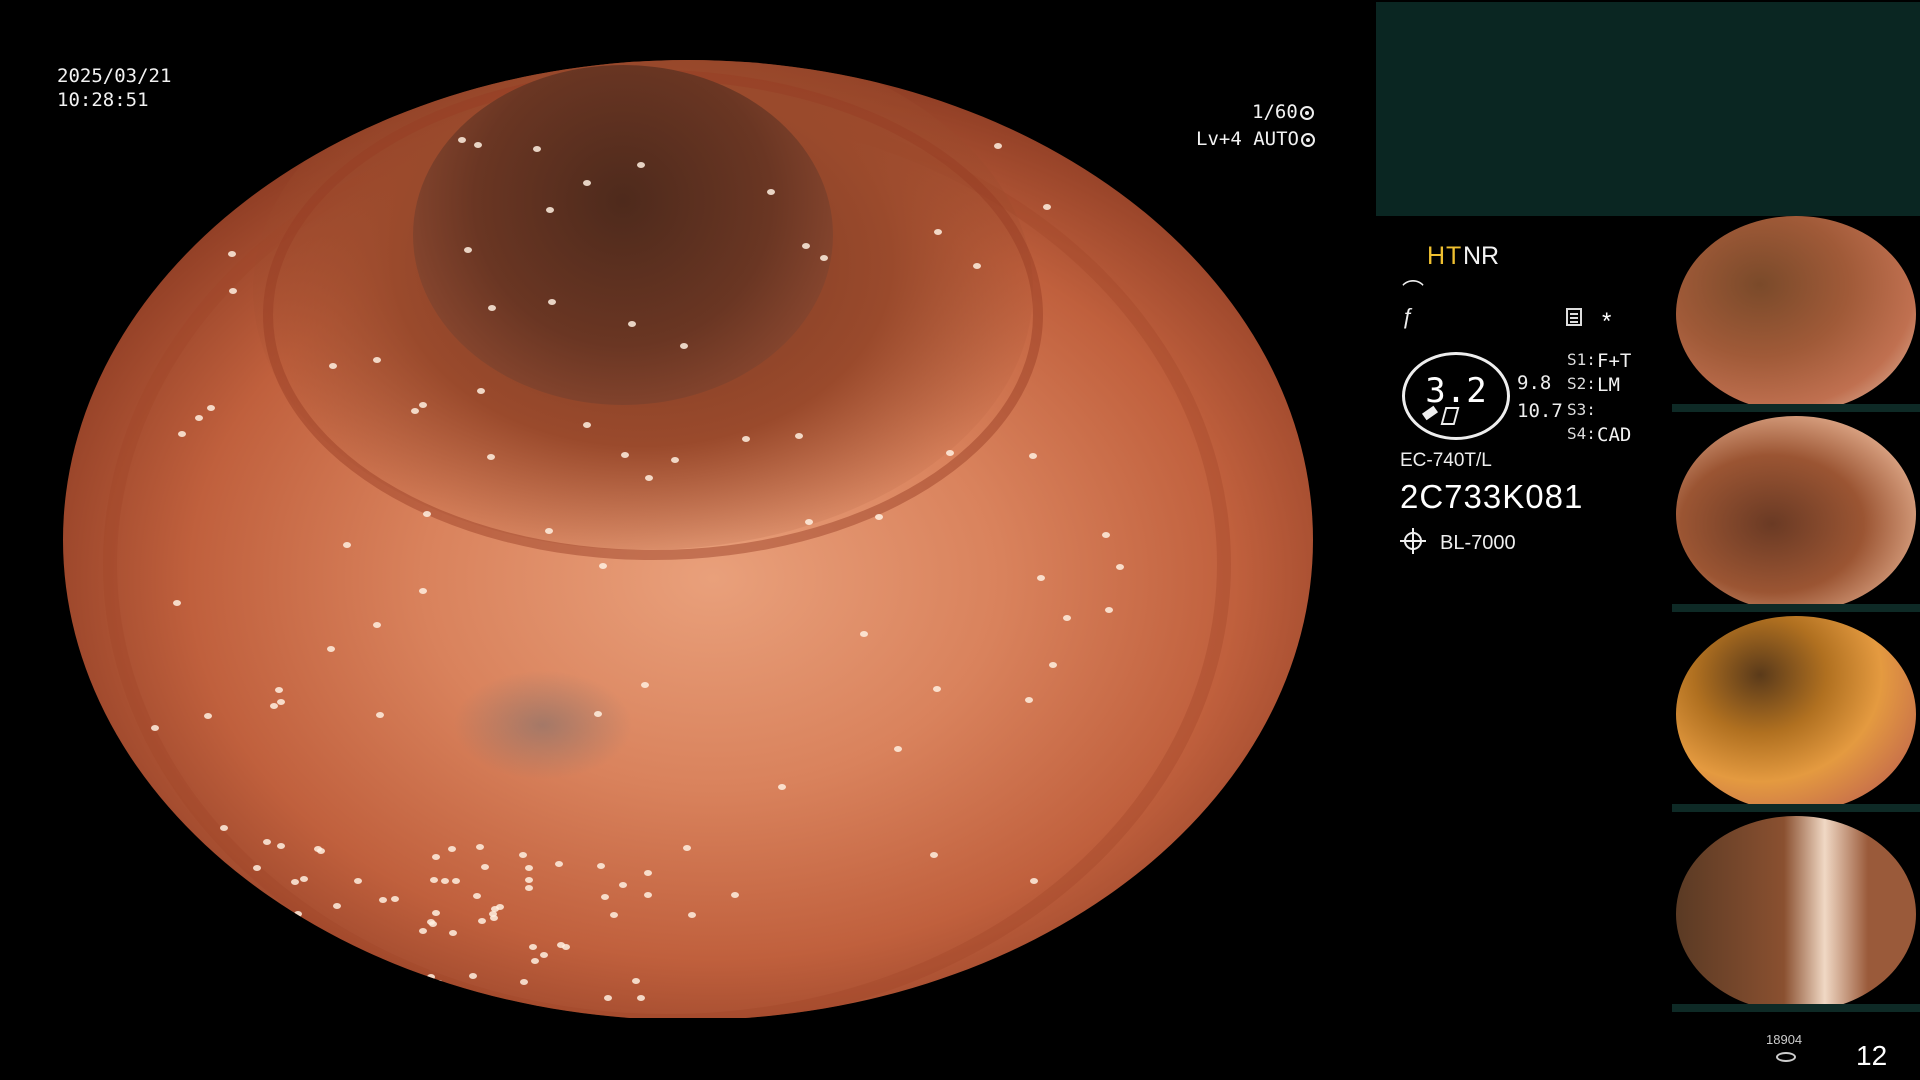  What do you see at coordinates (1306, 113) in the screenshot?
I see `shutter-icon` at bounding box center [1306, 113].